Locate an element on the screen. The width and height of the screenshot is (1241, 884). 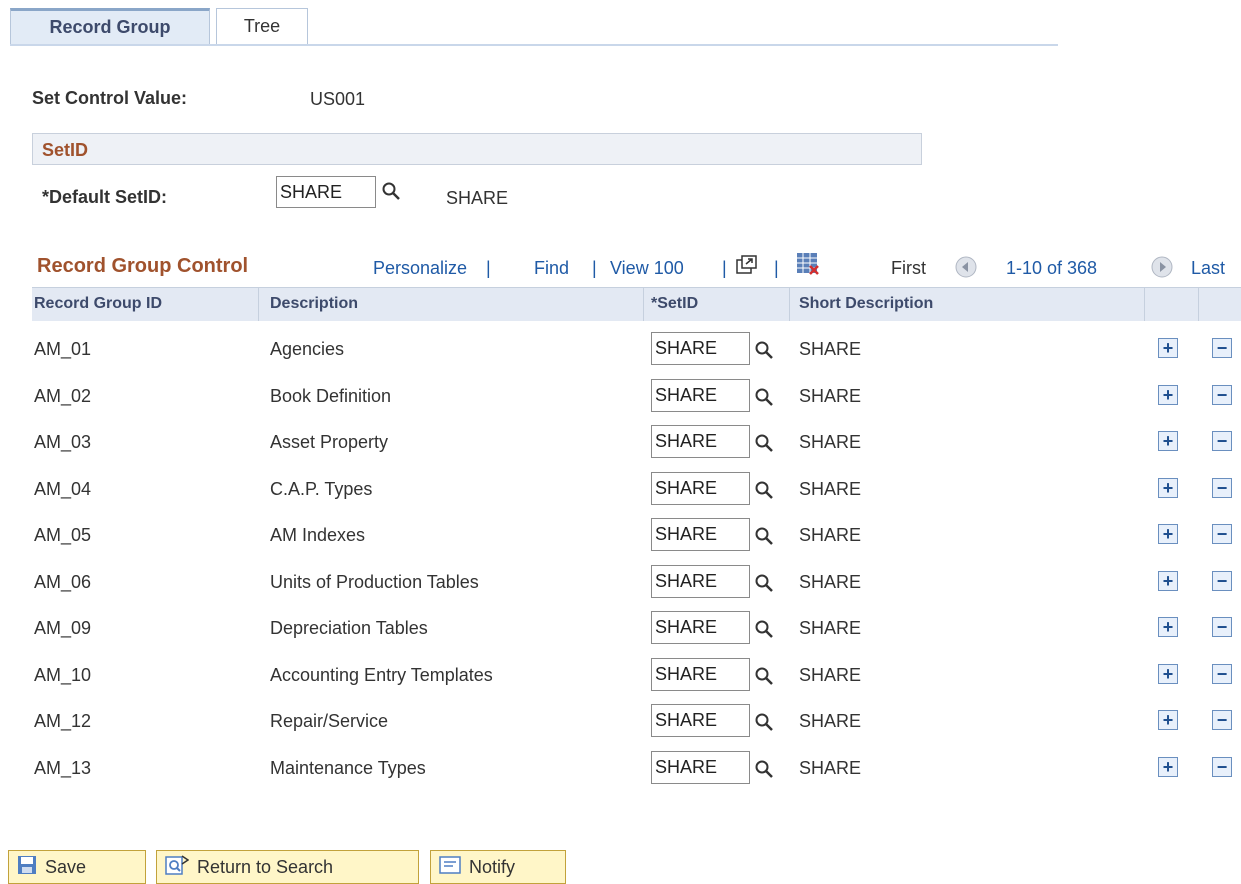
column-header-description: Description is located at coordinates (314, 304).